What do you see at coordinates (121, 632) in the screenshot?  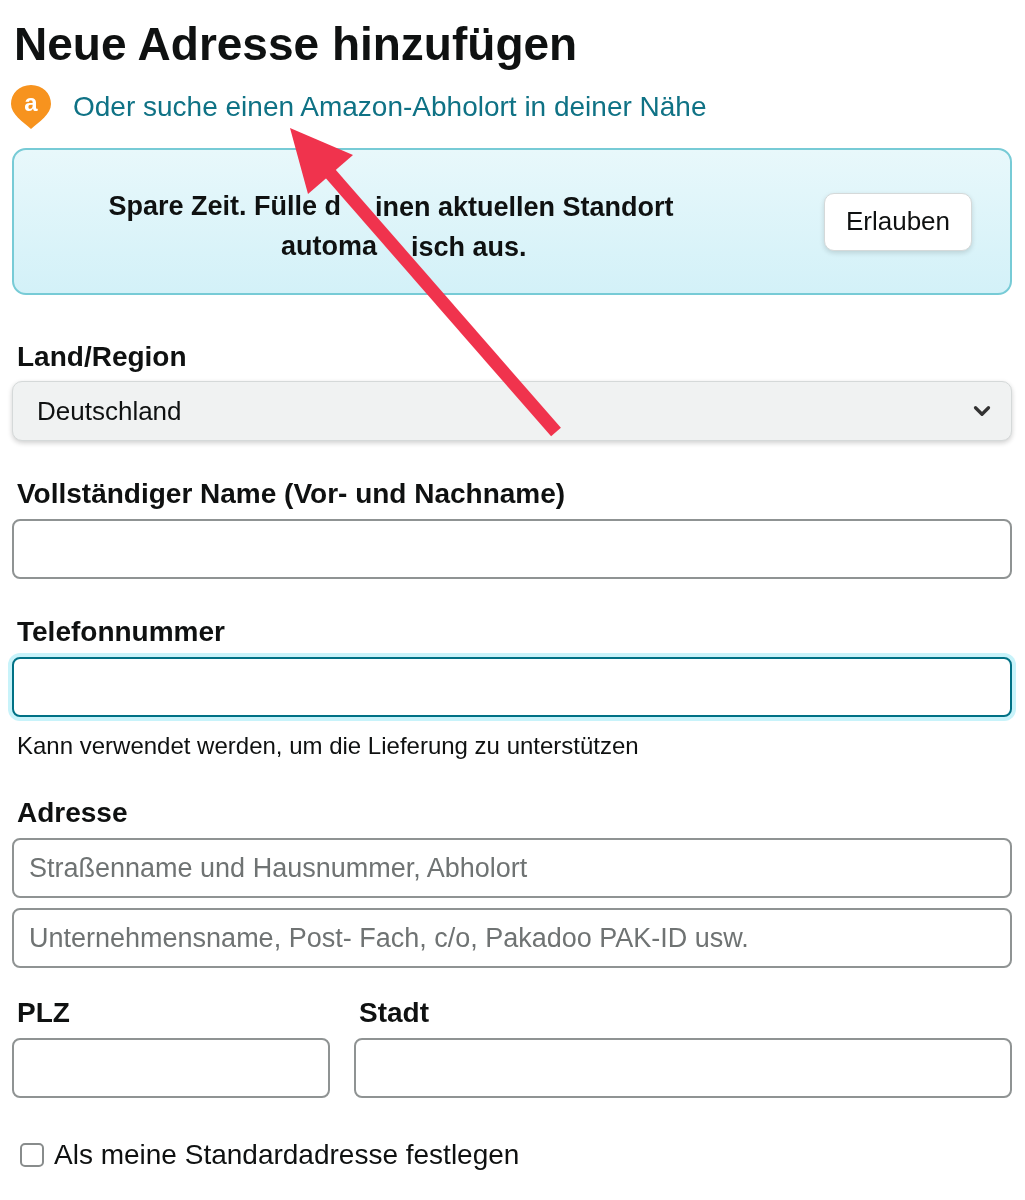 I see `field-label: Telefonnummer` at bounding box center [121, 632].